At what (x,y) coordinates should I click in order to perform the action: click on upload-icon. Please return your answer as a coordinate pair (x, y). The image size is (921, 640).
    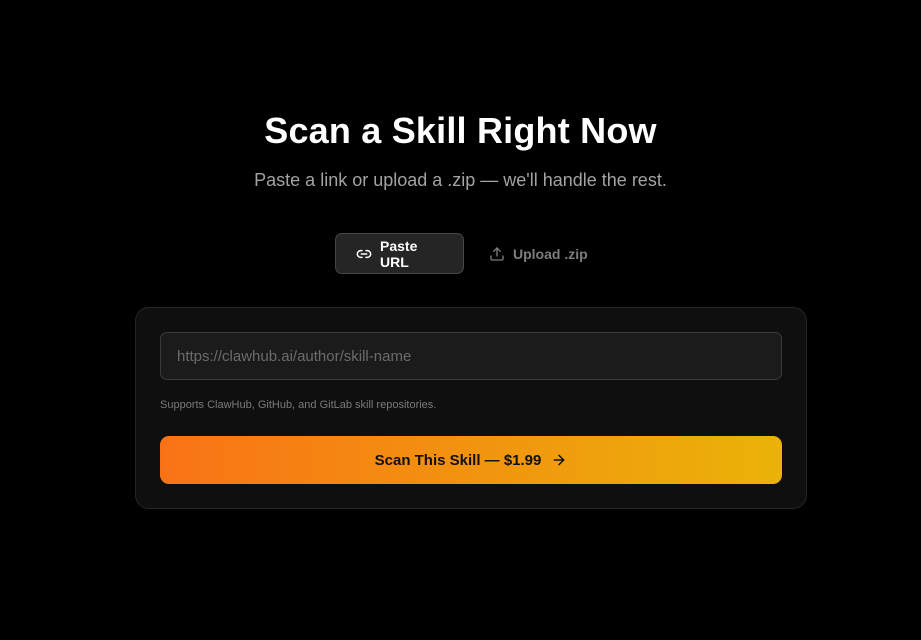
    Looking at the image, I should click on (497, 254).